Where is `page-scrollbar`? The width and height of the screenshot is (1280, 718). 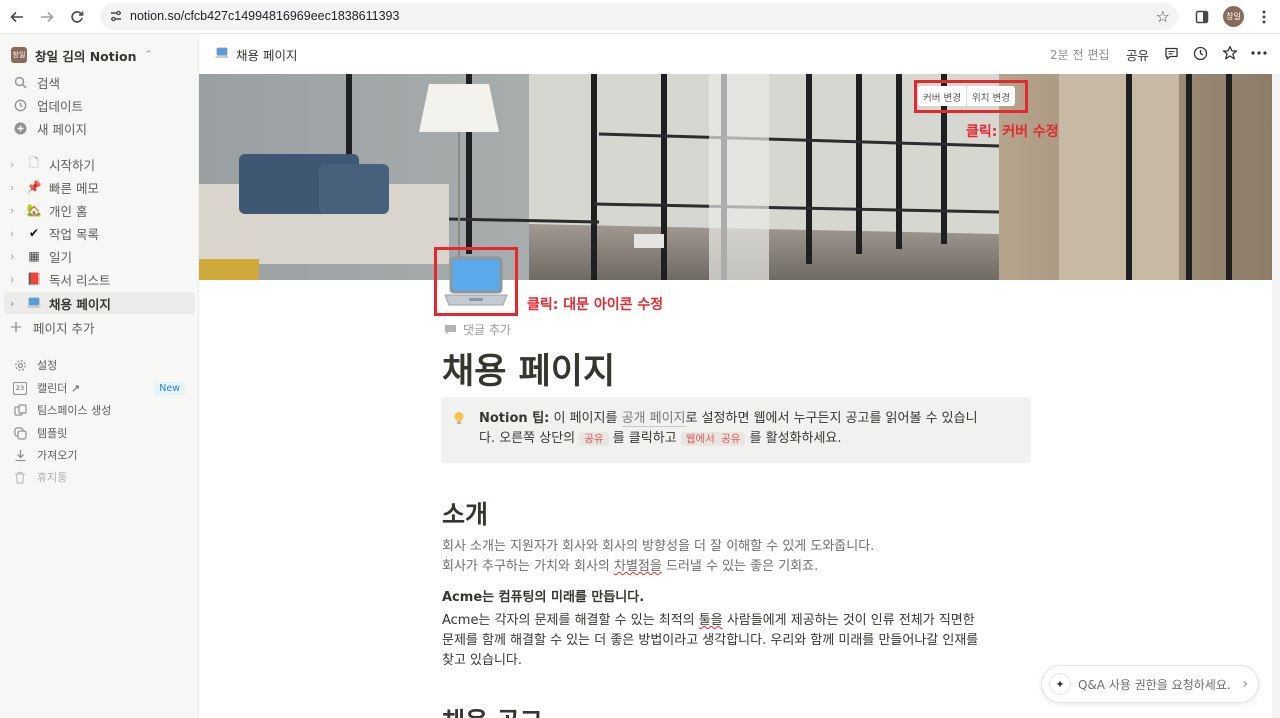
page-scrollbar is located at coordinates (1276, 396).